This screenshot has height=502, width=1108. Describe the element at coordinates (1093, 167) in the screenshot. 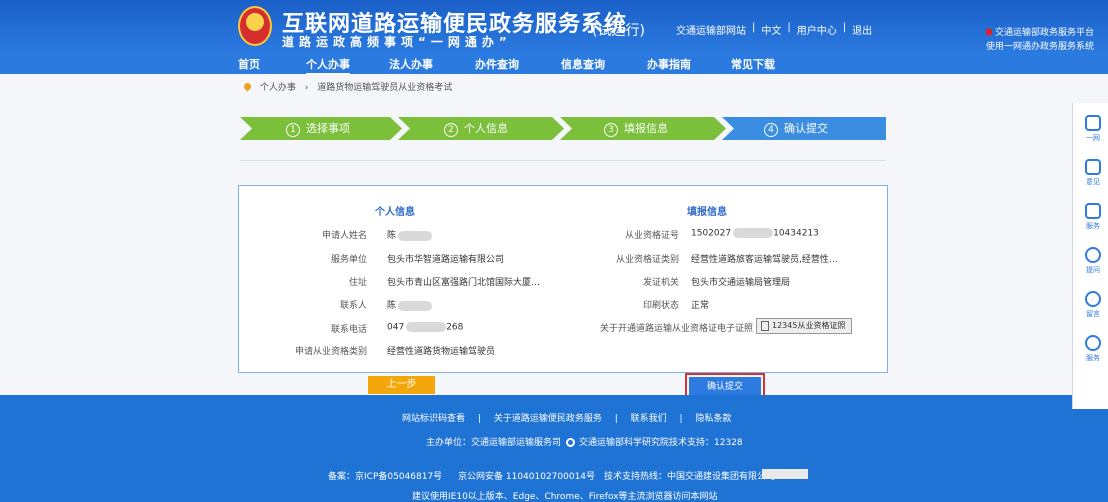

I see `feedback-icon` at that location.